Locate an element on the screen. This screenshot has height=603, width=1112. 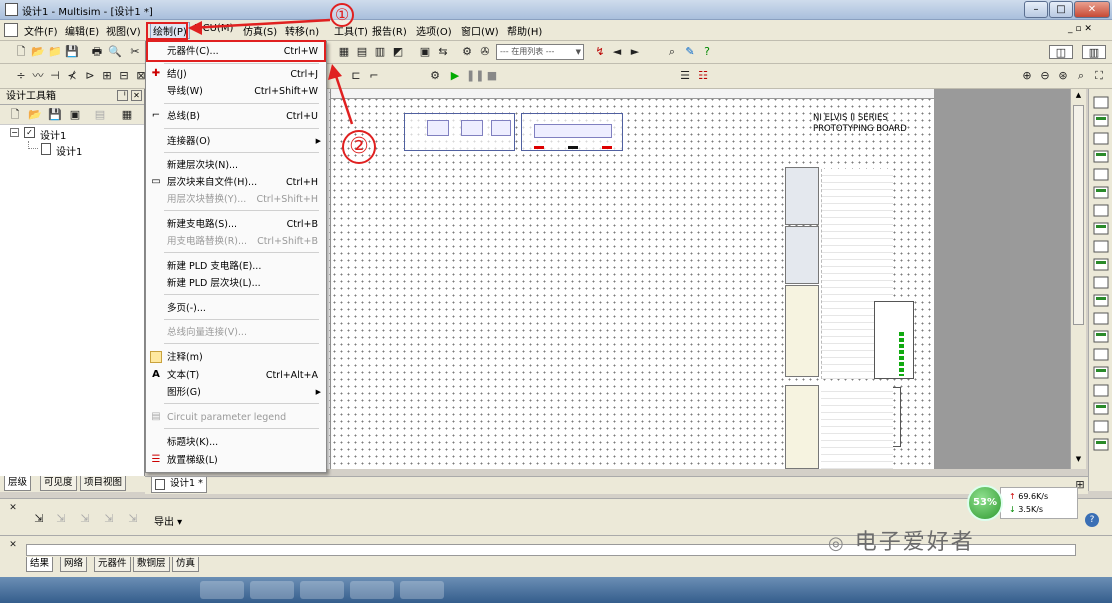
paste-icon: ⇲ is located at coordinates (85, 519).